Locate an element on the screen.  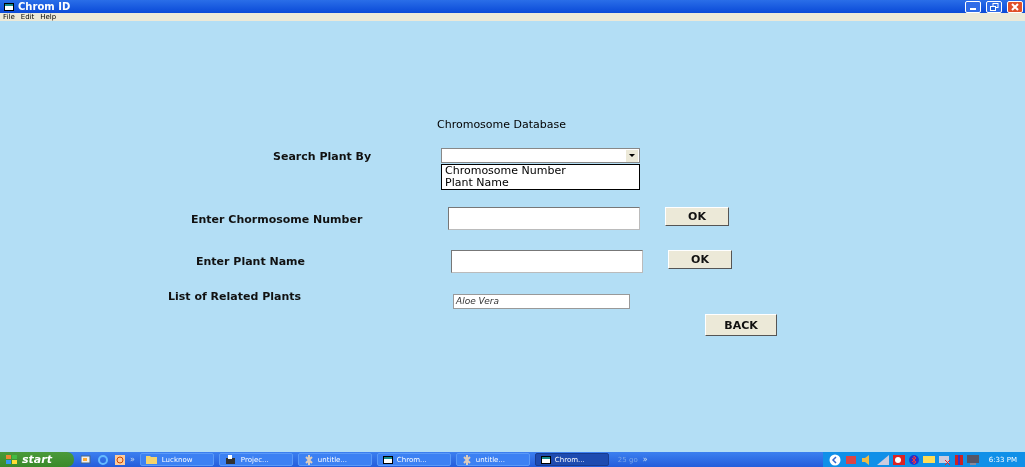
start-button: start is located at coordinates (37, 459).